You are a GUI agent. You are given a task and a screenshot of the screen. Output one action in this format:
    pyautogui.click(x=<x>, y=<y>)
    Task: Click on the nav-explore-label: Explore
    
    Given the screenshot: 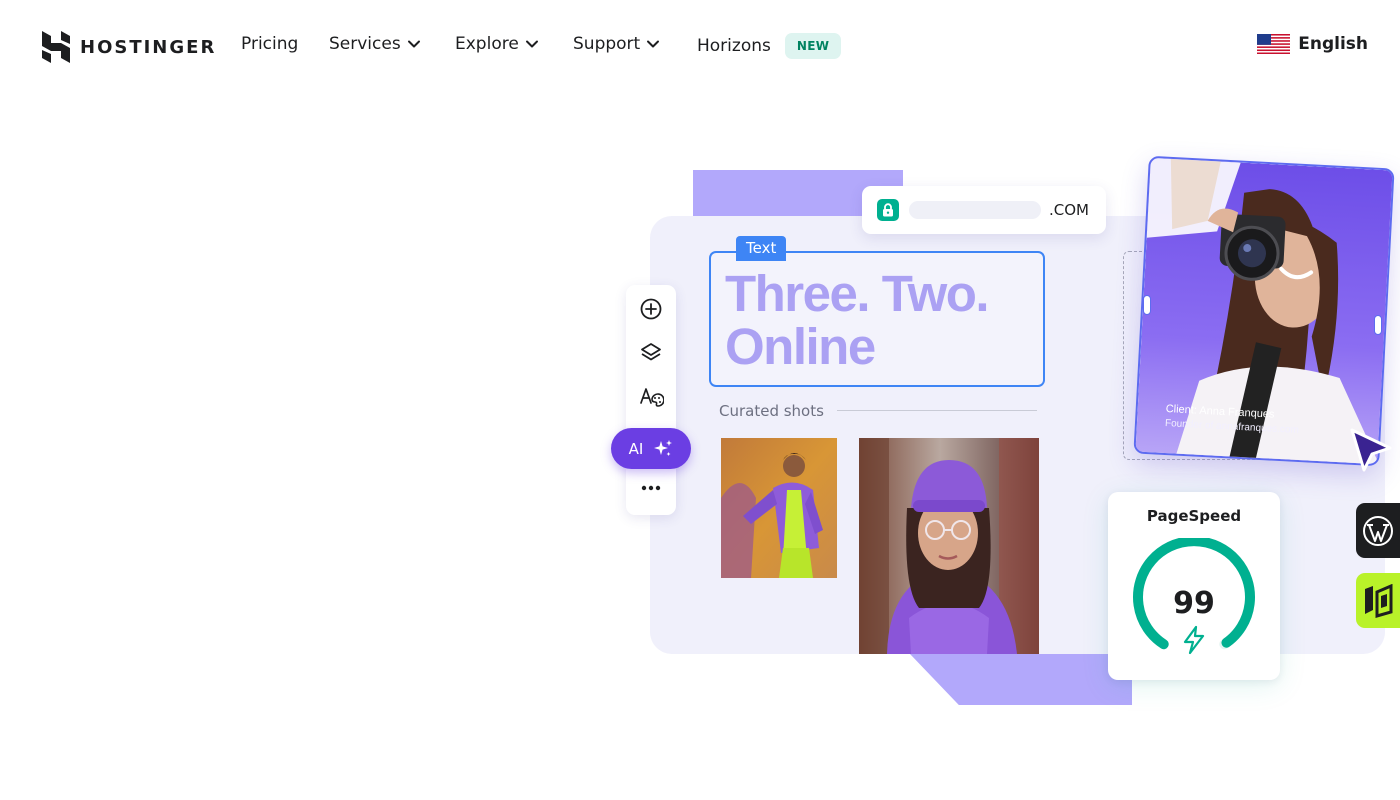 What is the action you would take?
    pyautogui.click(x=487, y=44)
    